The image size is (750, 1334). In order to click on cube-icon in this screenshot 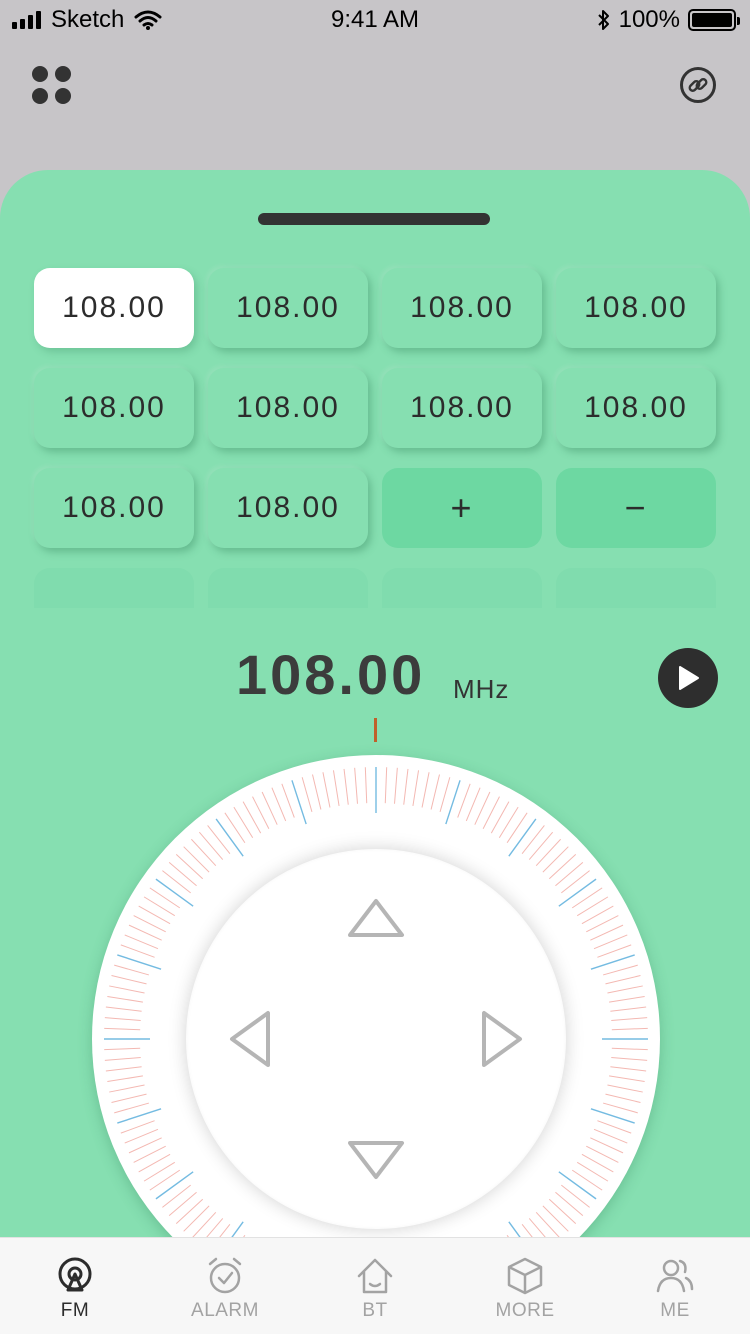, I will do `click(525, 1276)`.